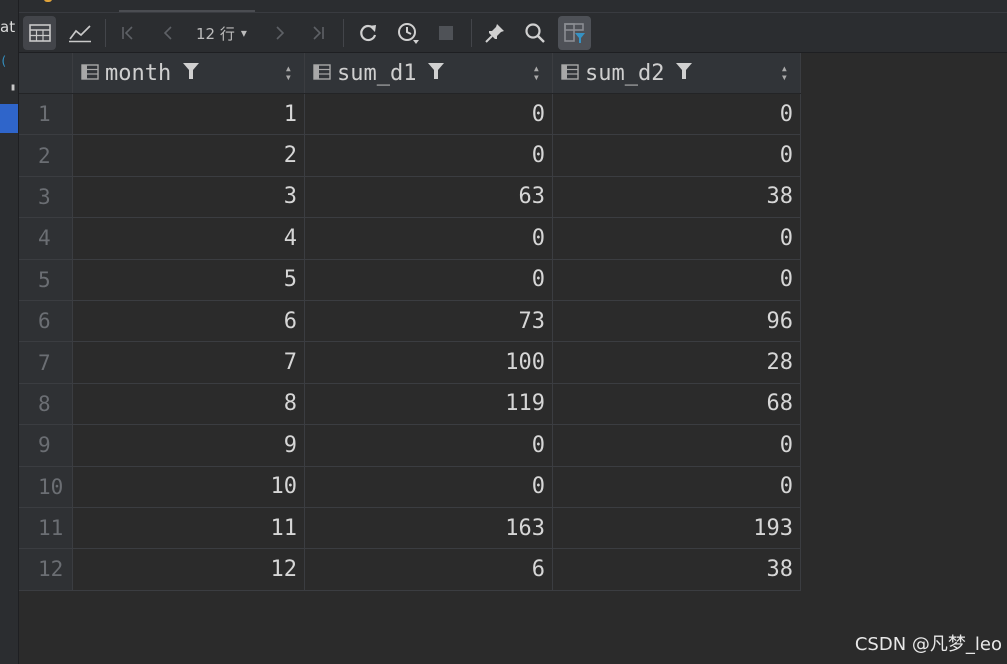  What do you see at coordinates (189, 404) in the screenshot?
I see `cell-month: 8` at bounding box center [189, 404].